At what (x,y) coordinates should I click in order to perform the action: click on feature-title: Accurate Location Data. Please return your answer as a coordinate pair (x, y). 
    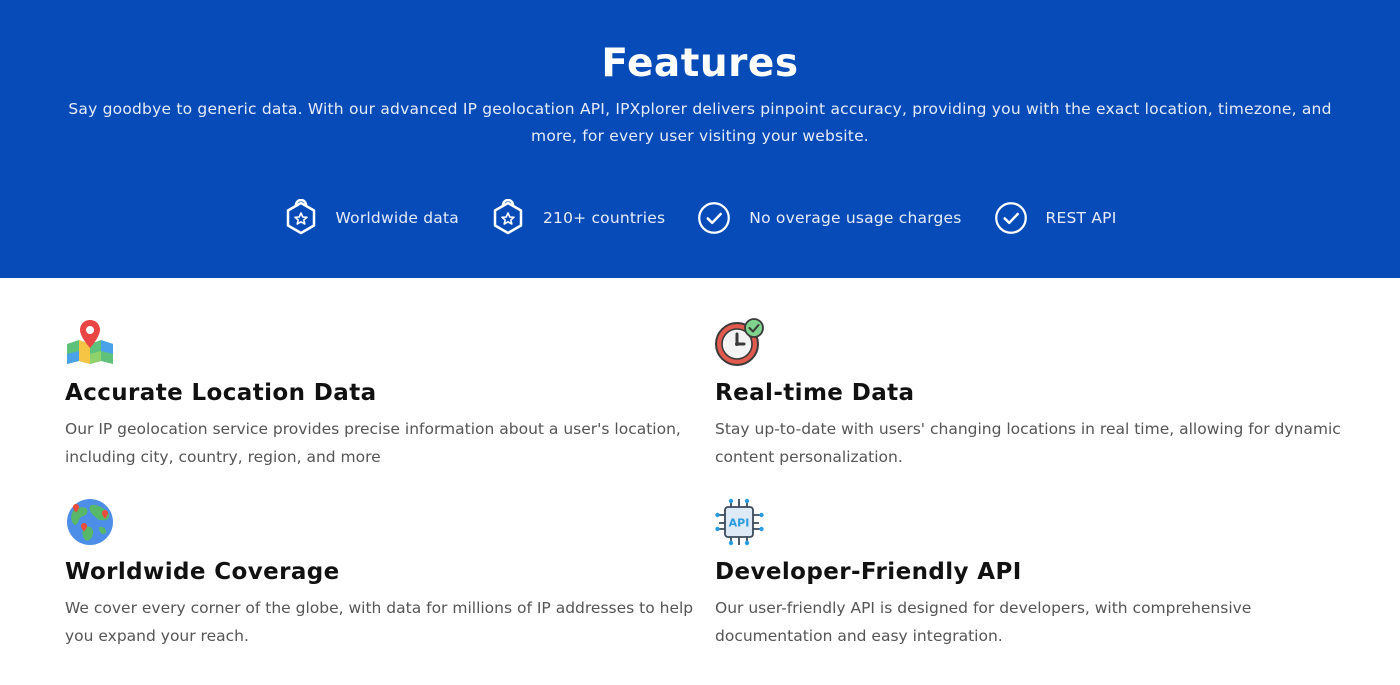
    Looking at the image, I should click on (221, 393).